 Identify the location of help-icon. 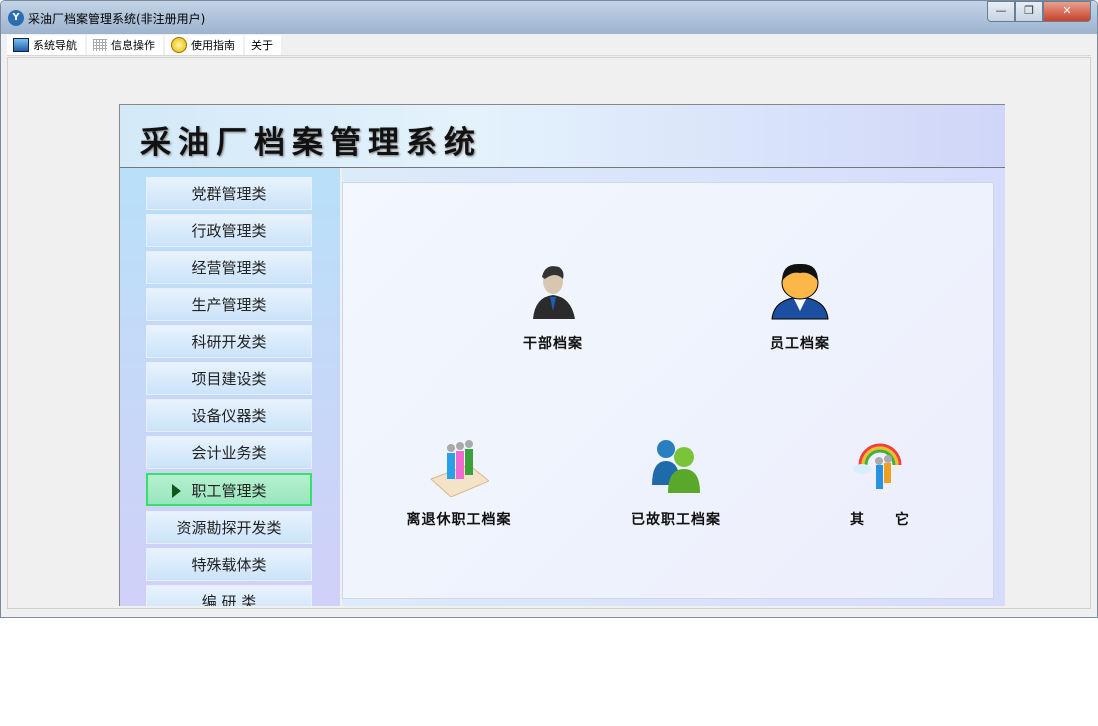
(179, 45).